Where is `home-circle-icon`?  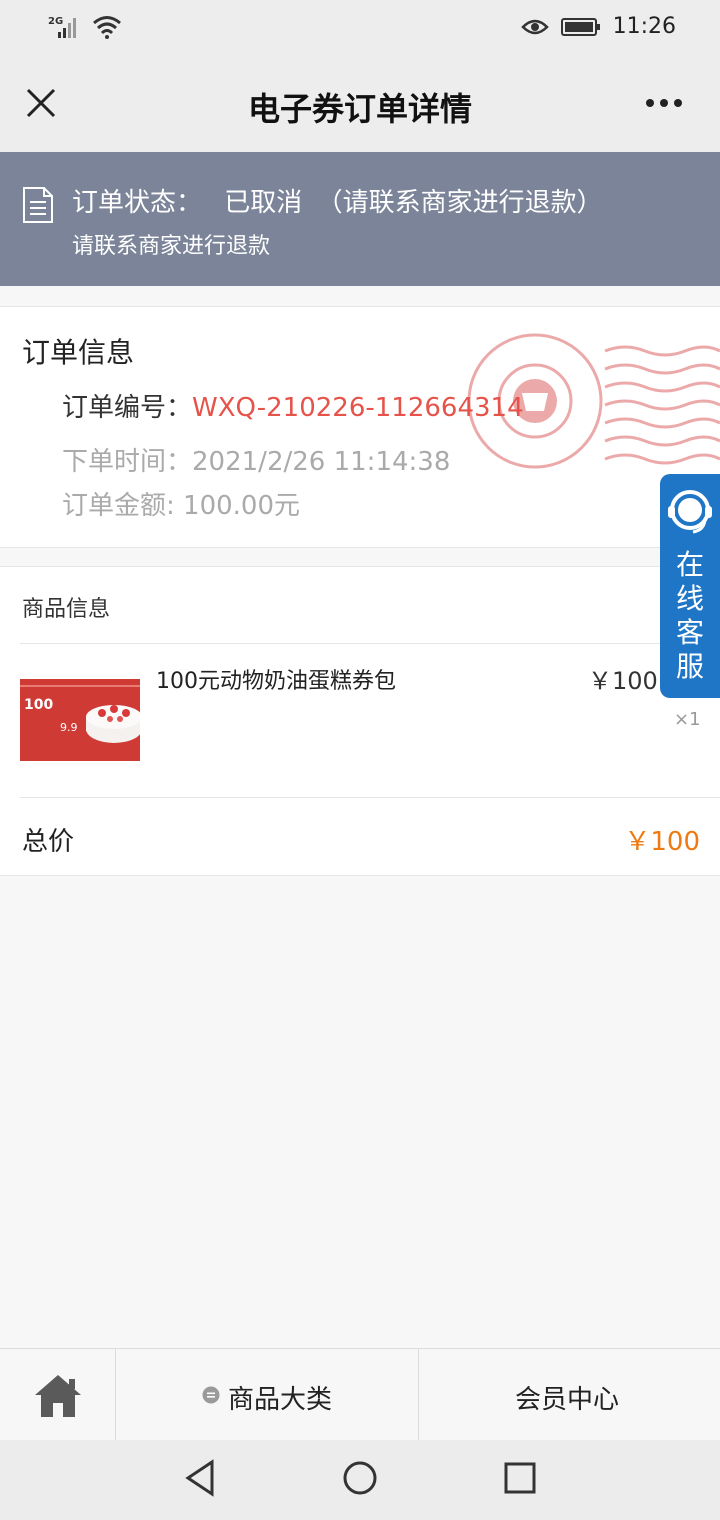
home-circle-icon is located at coordinates (360, 1478).